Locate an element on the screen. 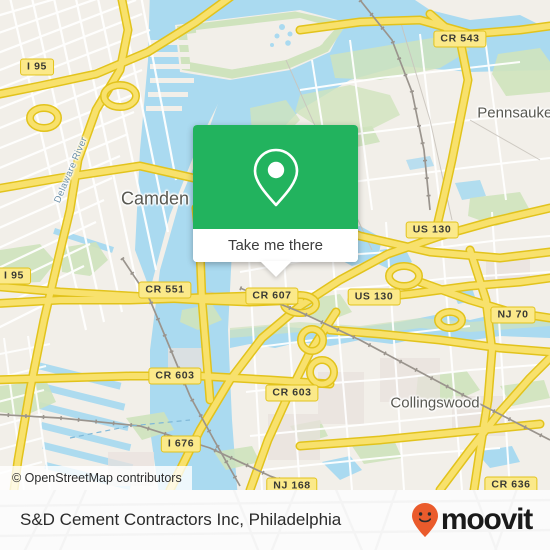 This screenshot has width=550, height=550. place-label-camden: Camden is located at coordinates (155, 198).